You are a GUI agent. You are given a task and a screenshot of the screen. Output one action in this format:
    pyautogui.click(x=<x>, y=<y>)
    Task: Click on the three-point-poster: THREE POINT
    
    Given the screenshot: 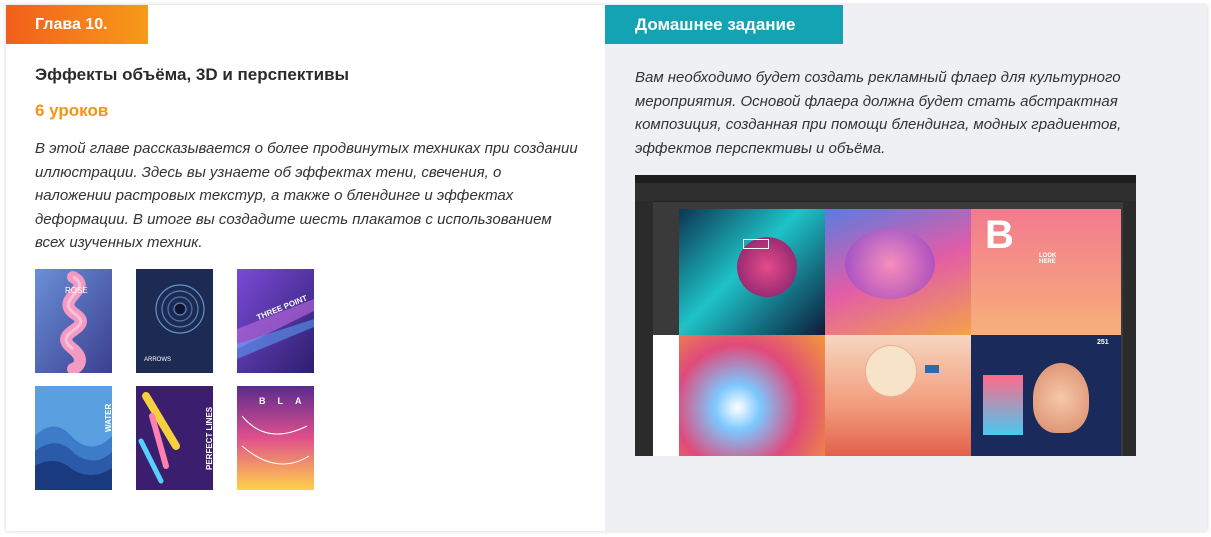 What is the action you would take?
    pyautogui.click(x=275, y=321)
    